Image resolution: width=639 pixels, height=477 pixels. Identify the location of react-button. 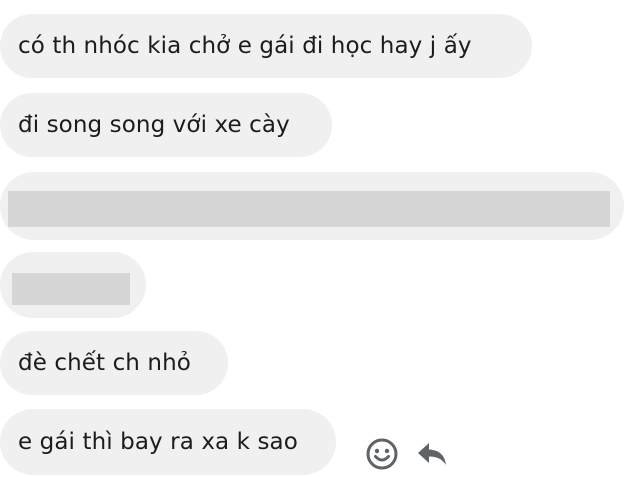
(382, 454).